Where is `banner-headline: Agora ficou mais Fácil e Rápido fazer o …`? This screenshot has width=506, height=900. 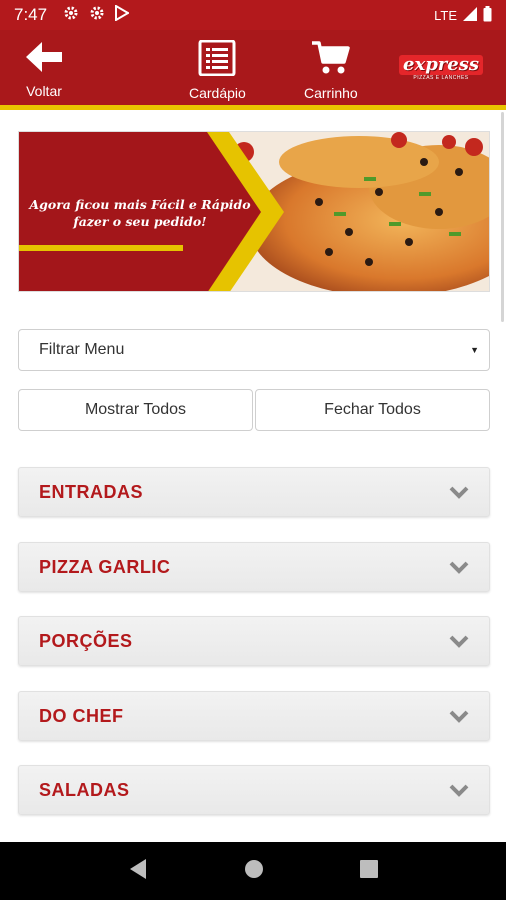 banner-headline: Agora ficou mais Fácil e Rápido fazer o … is located at coordinates (140, 213).